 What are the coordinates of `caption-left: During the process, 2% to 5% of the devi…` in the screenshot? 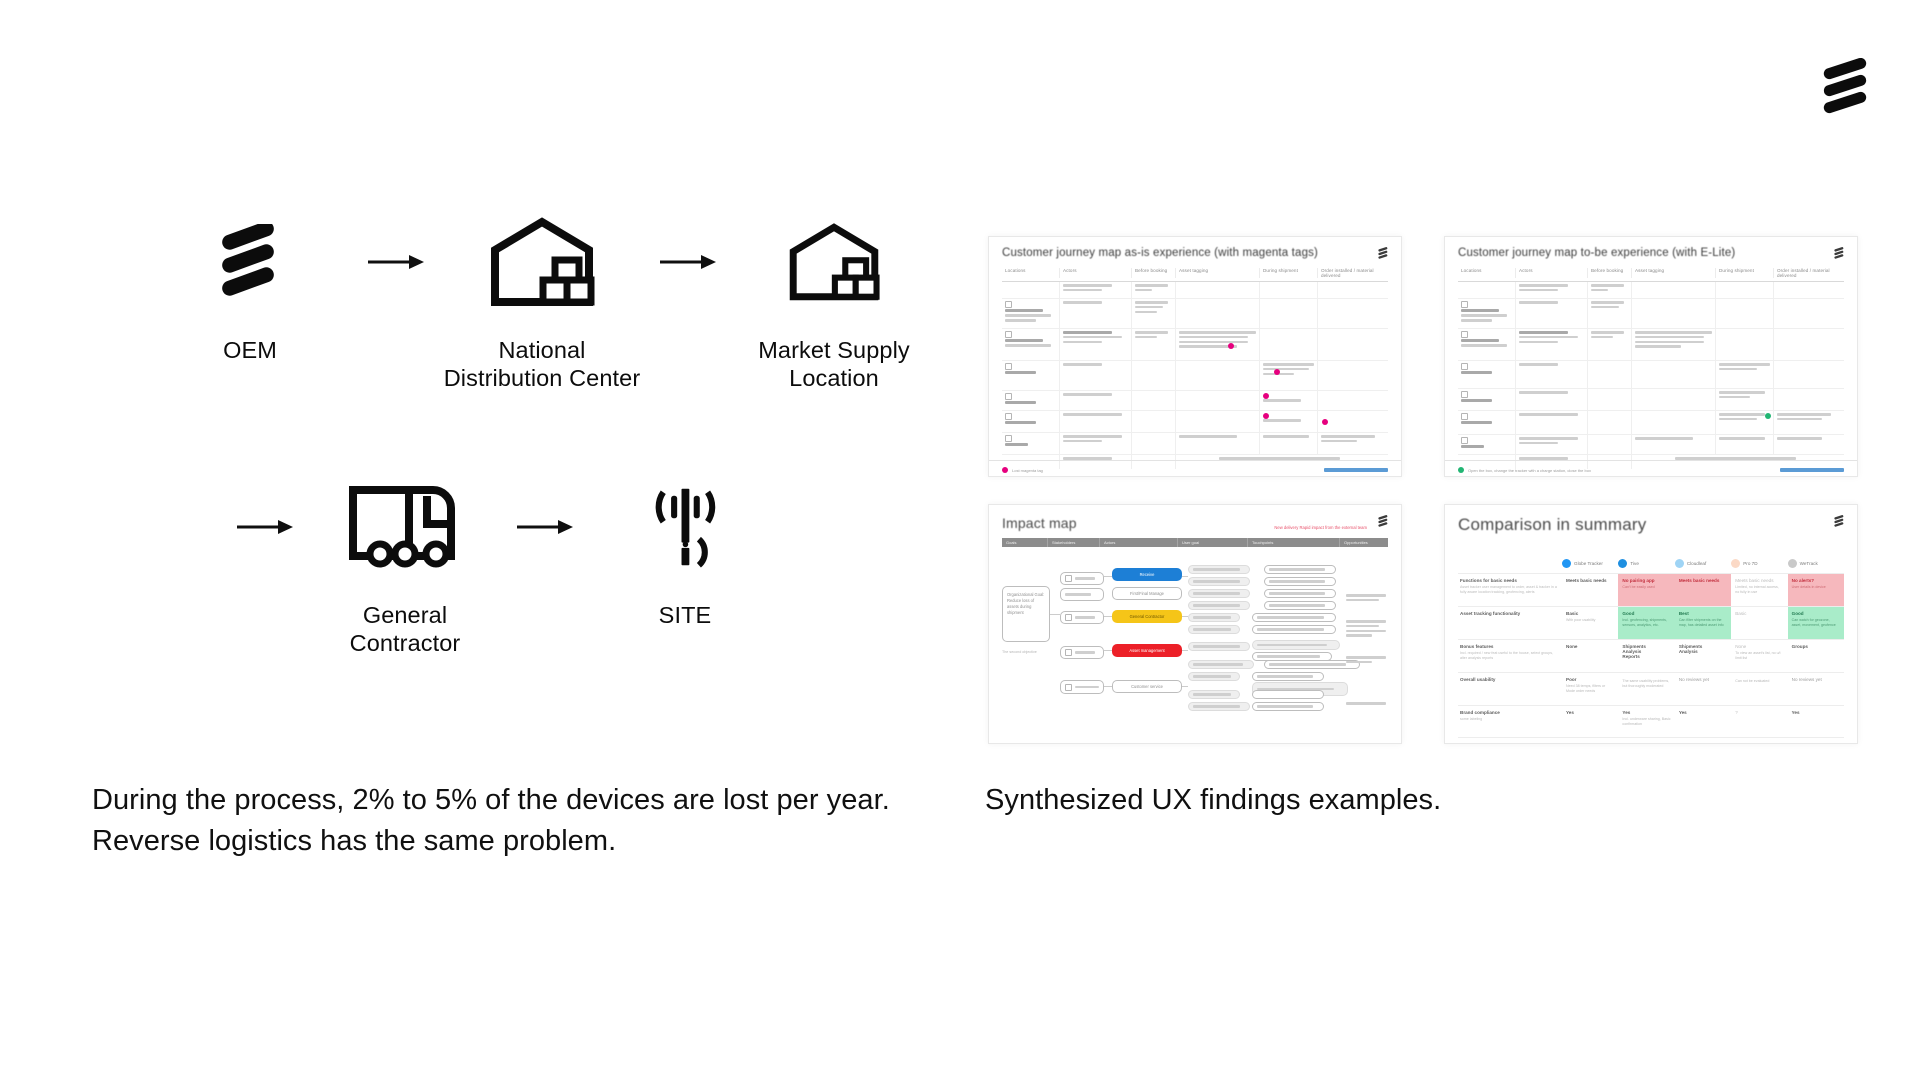 It's located at (491, 821).